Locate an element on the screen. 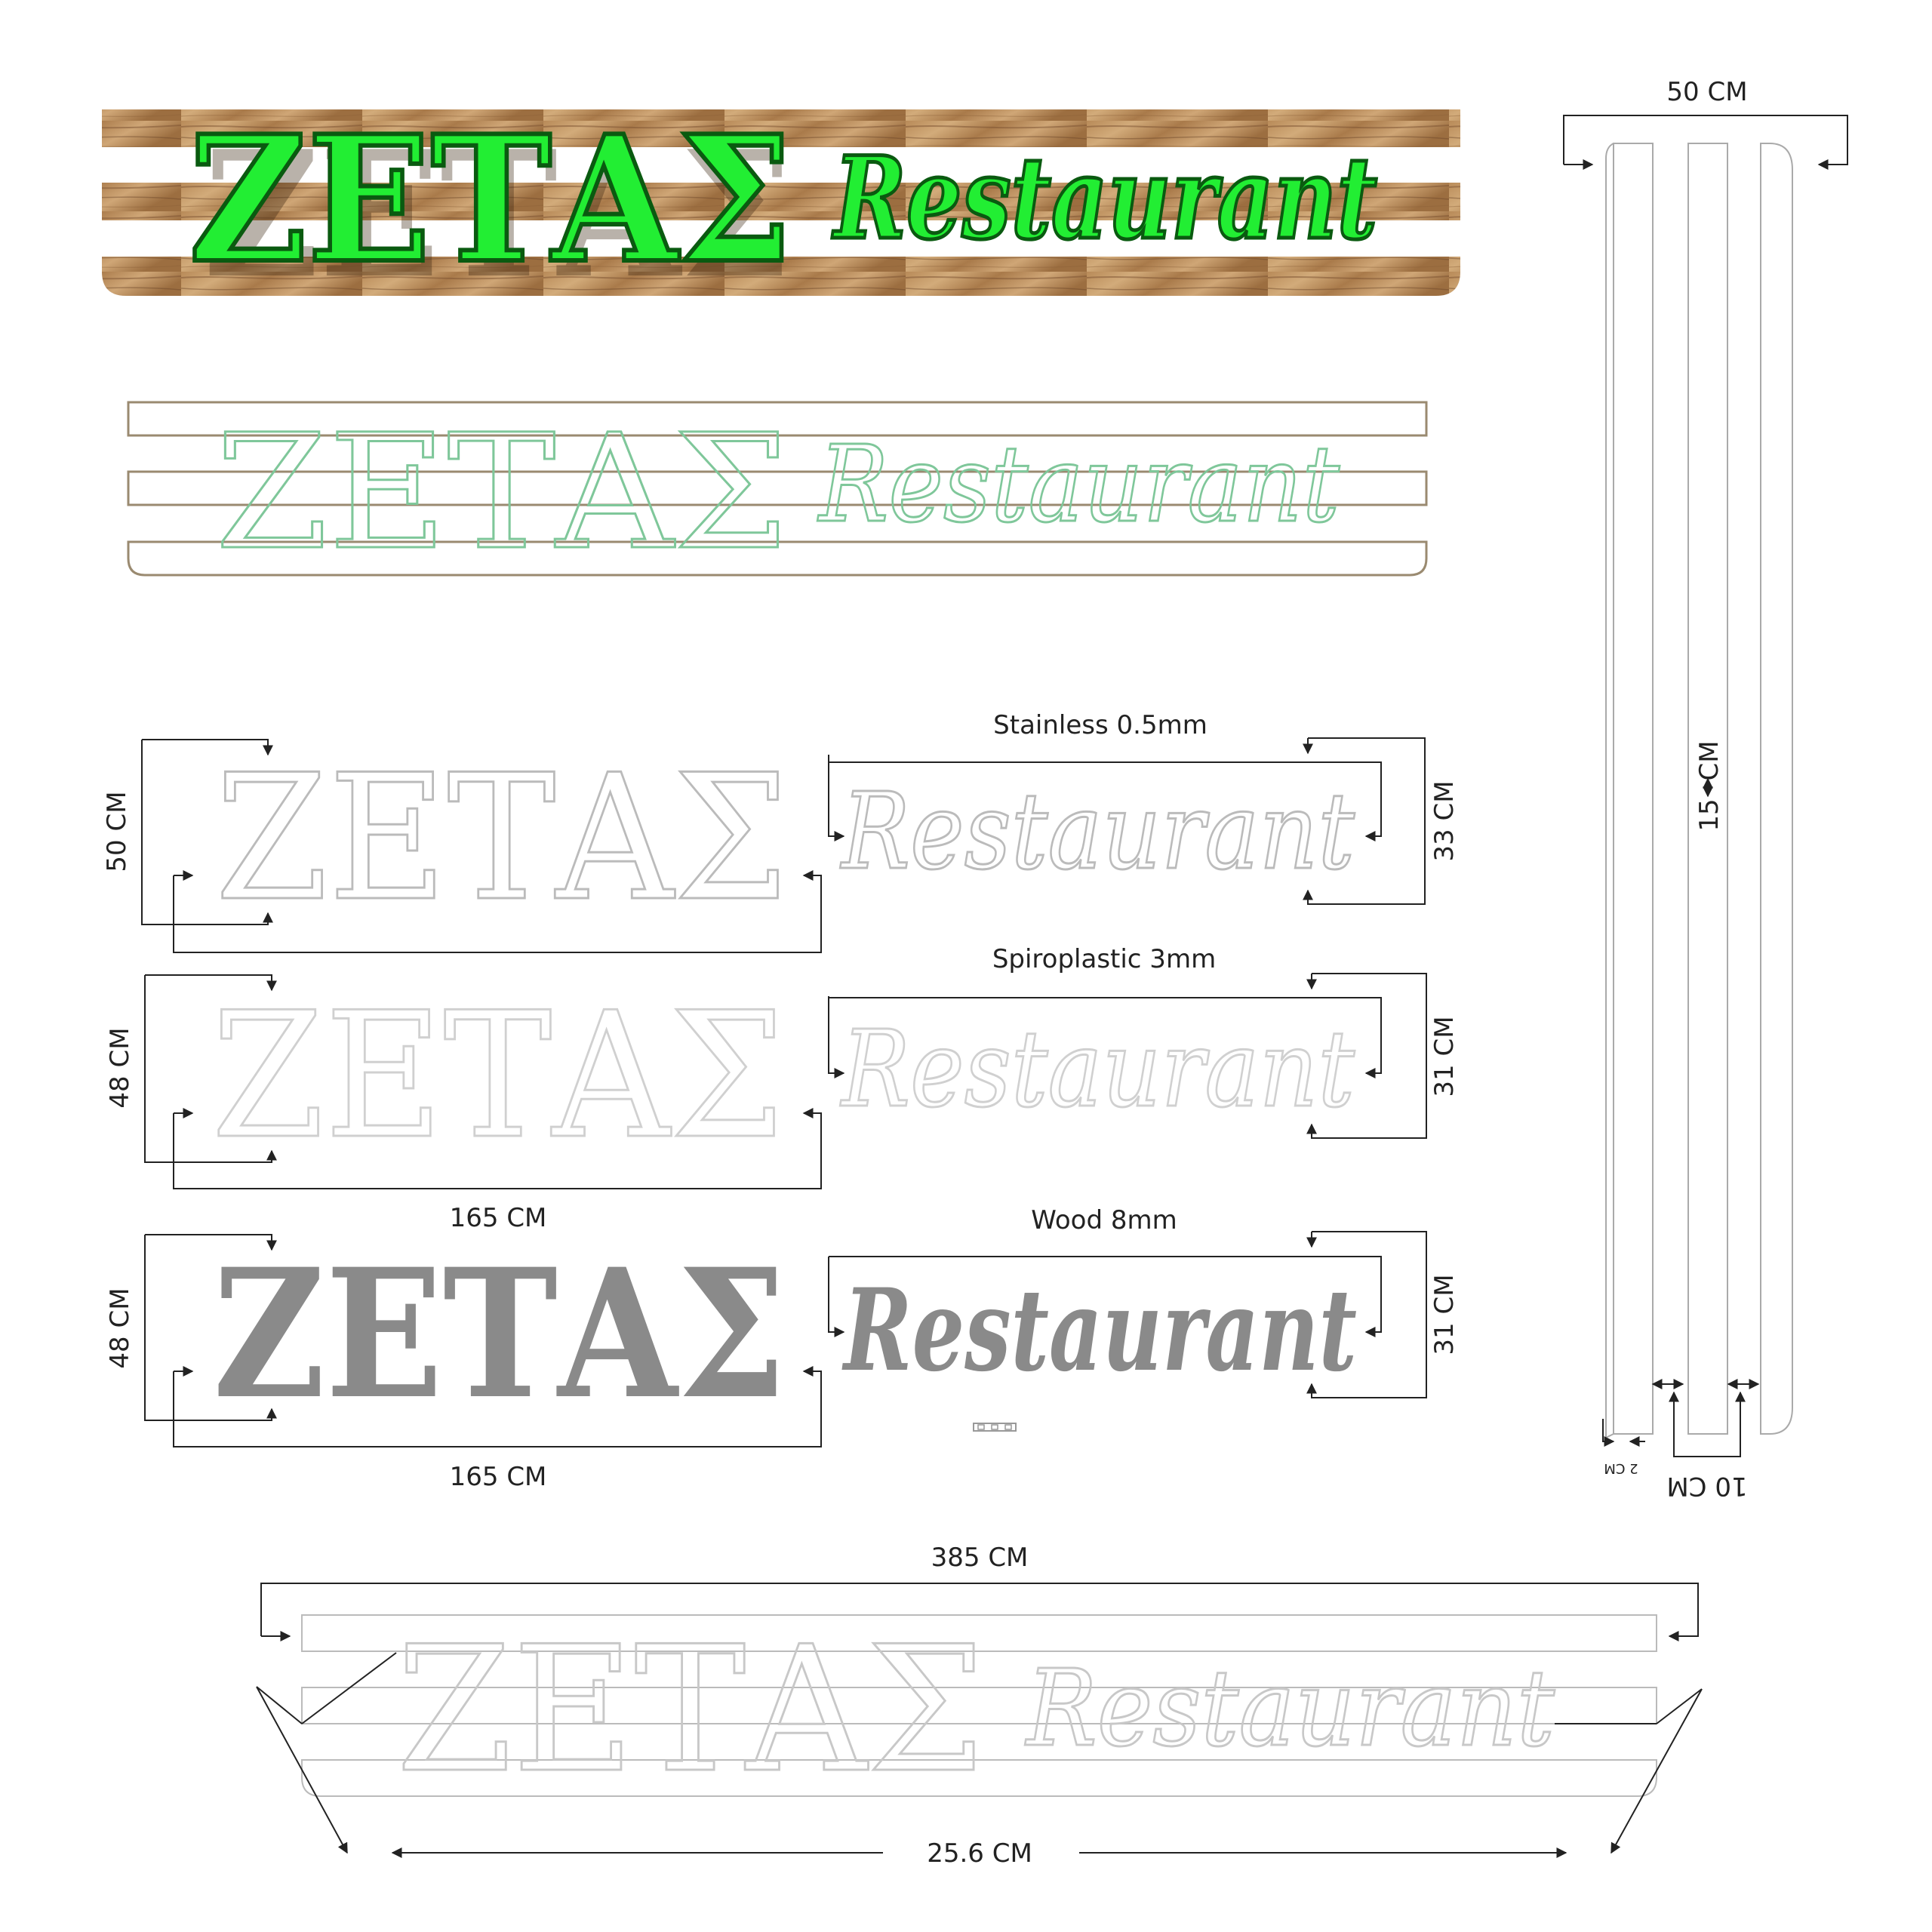 This screenshot has width=1932, height=1932. rendered-sign: ΖΕΤΑΣ ΖΕΤΑΣ Restaurant is located at coordinates (781, 206).